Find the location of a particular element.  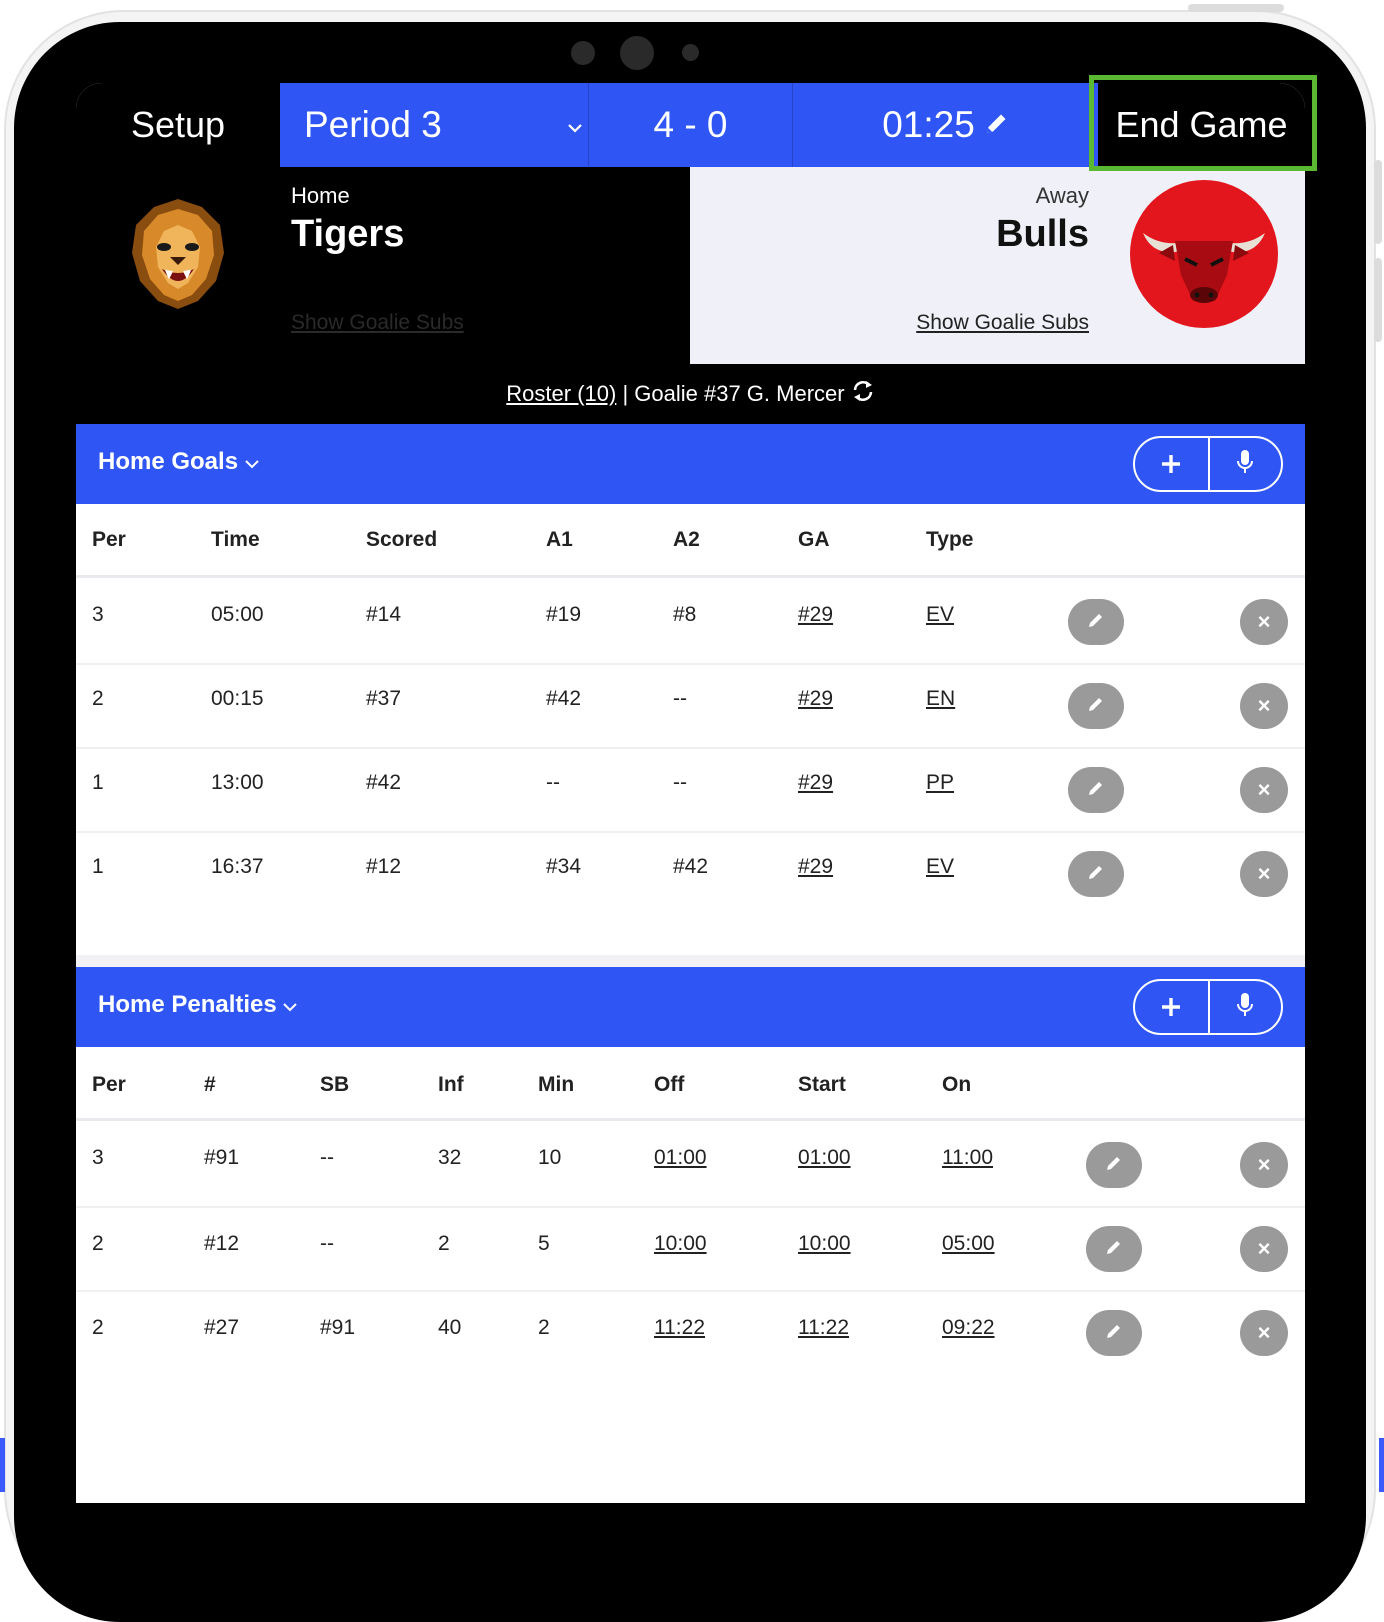

penalty-player: #27 is located at coordinates (222, 1327).